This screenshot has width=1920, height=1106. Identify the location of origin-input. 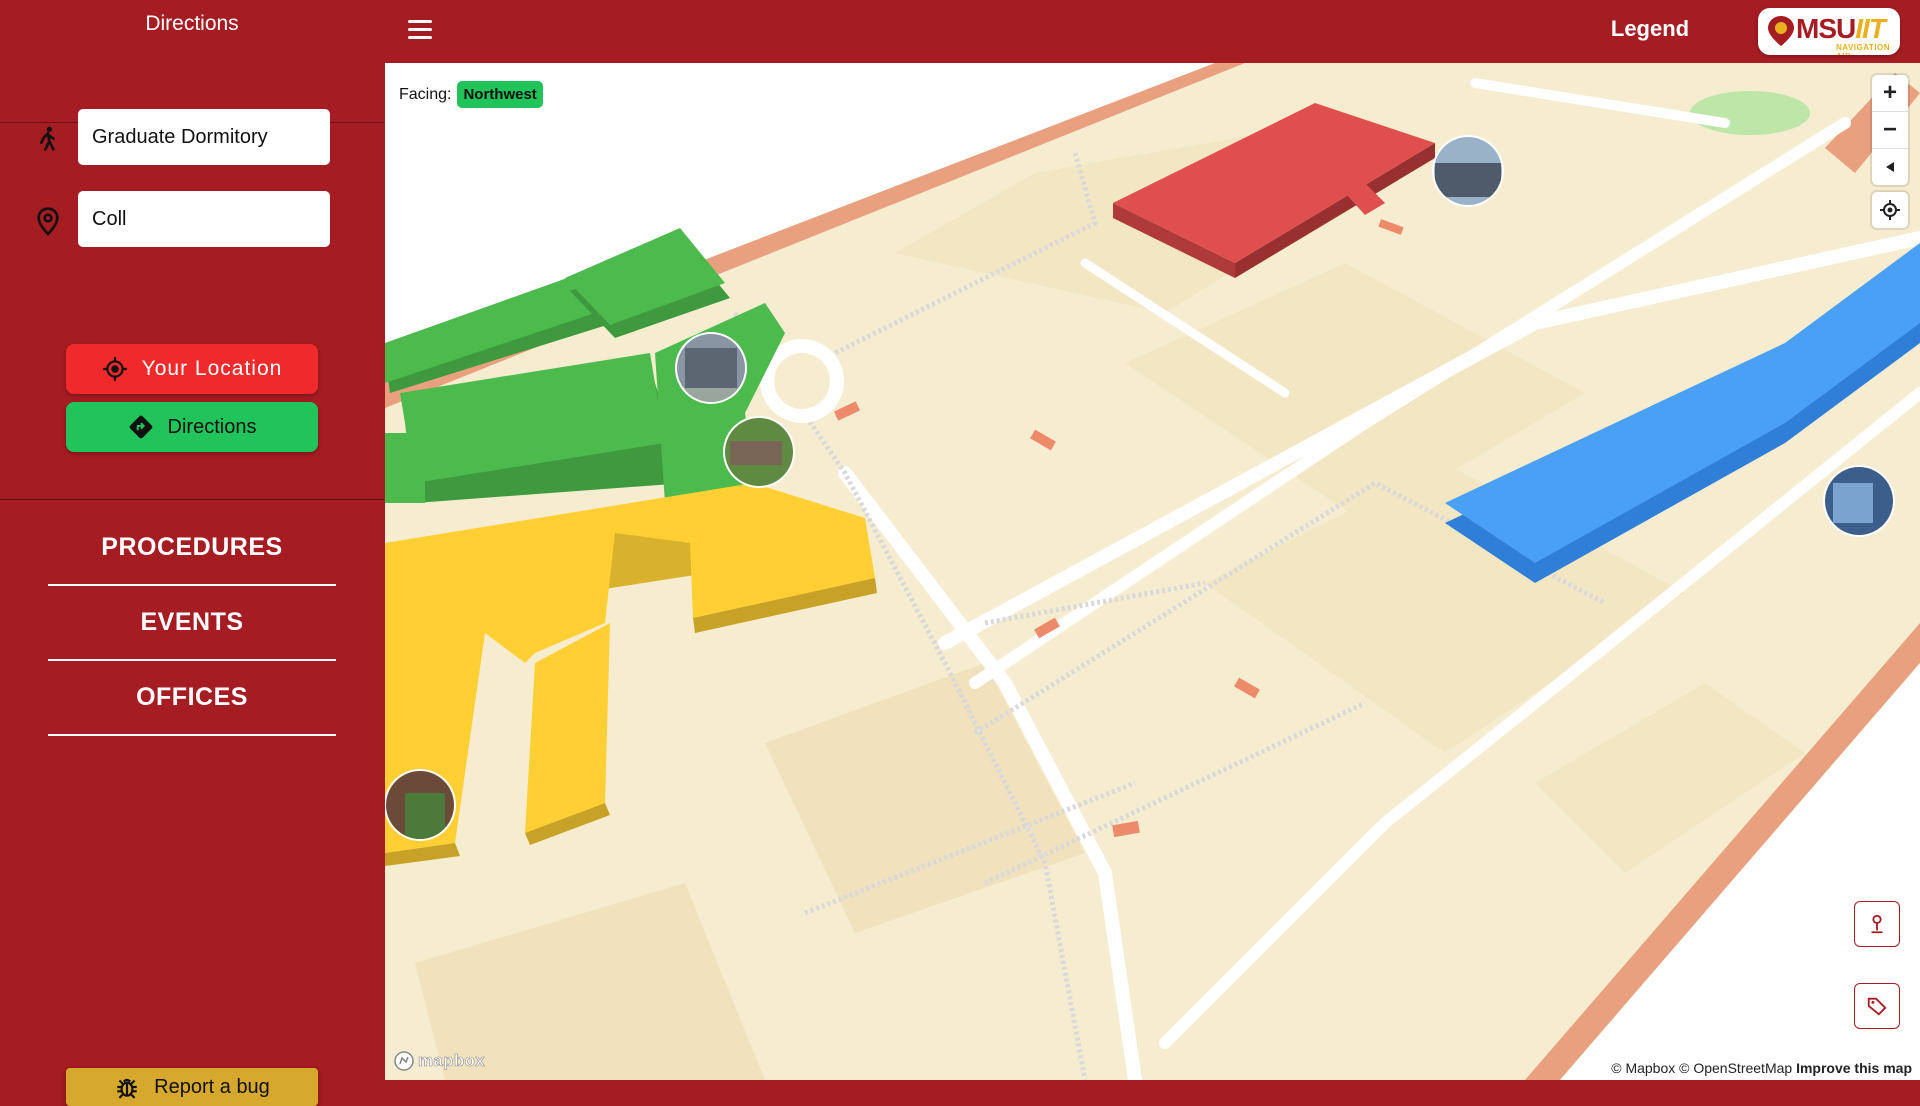
(204, 137).